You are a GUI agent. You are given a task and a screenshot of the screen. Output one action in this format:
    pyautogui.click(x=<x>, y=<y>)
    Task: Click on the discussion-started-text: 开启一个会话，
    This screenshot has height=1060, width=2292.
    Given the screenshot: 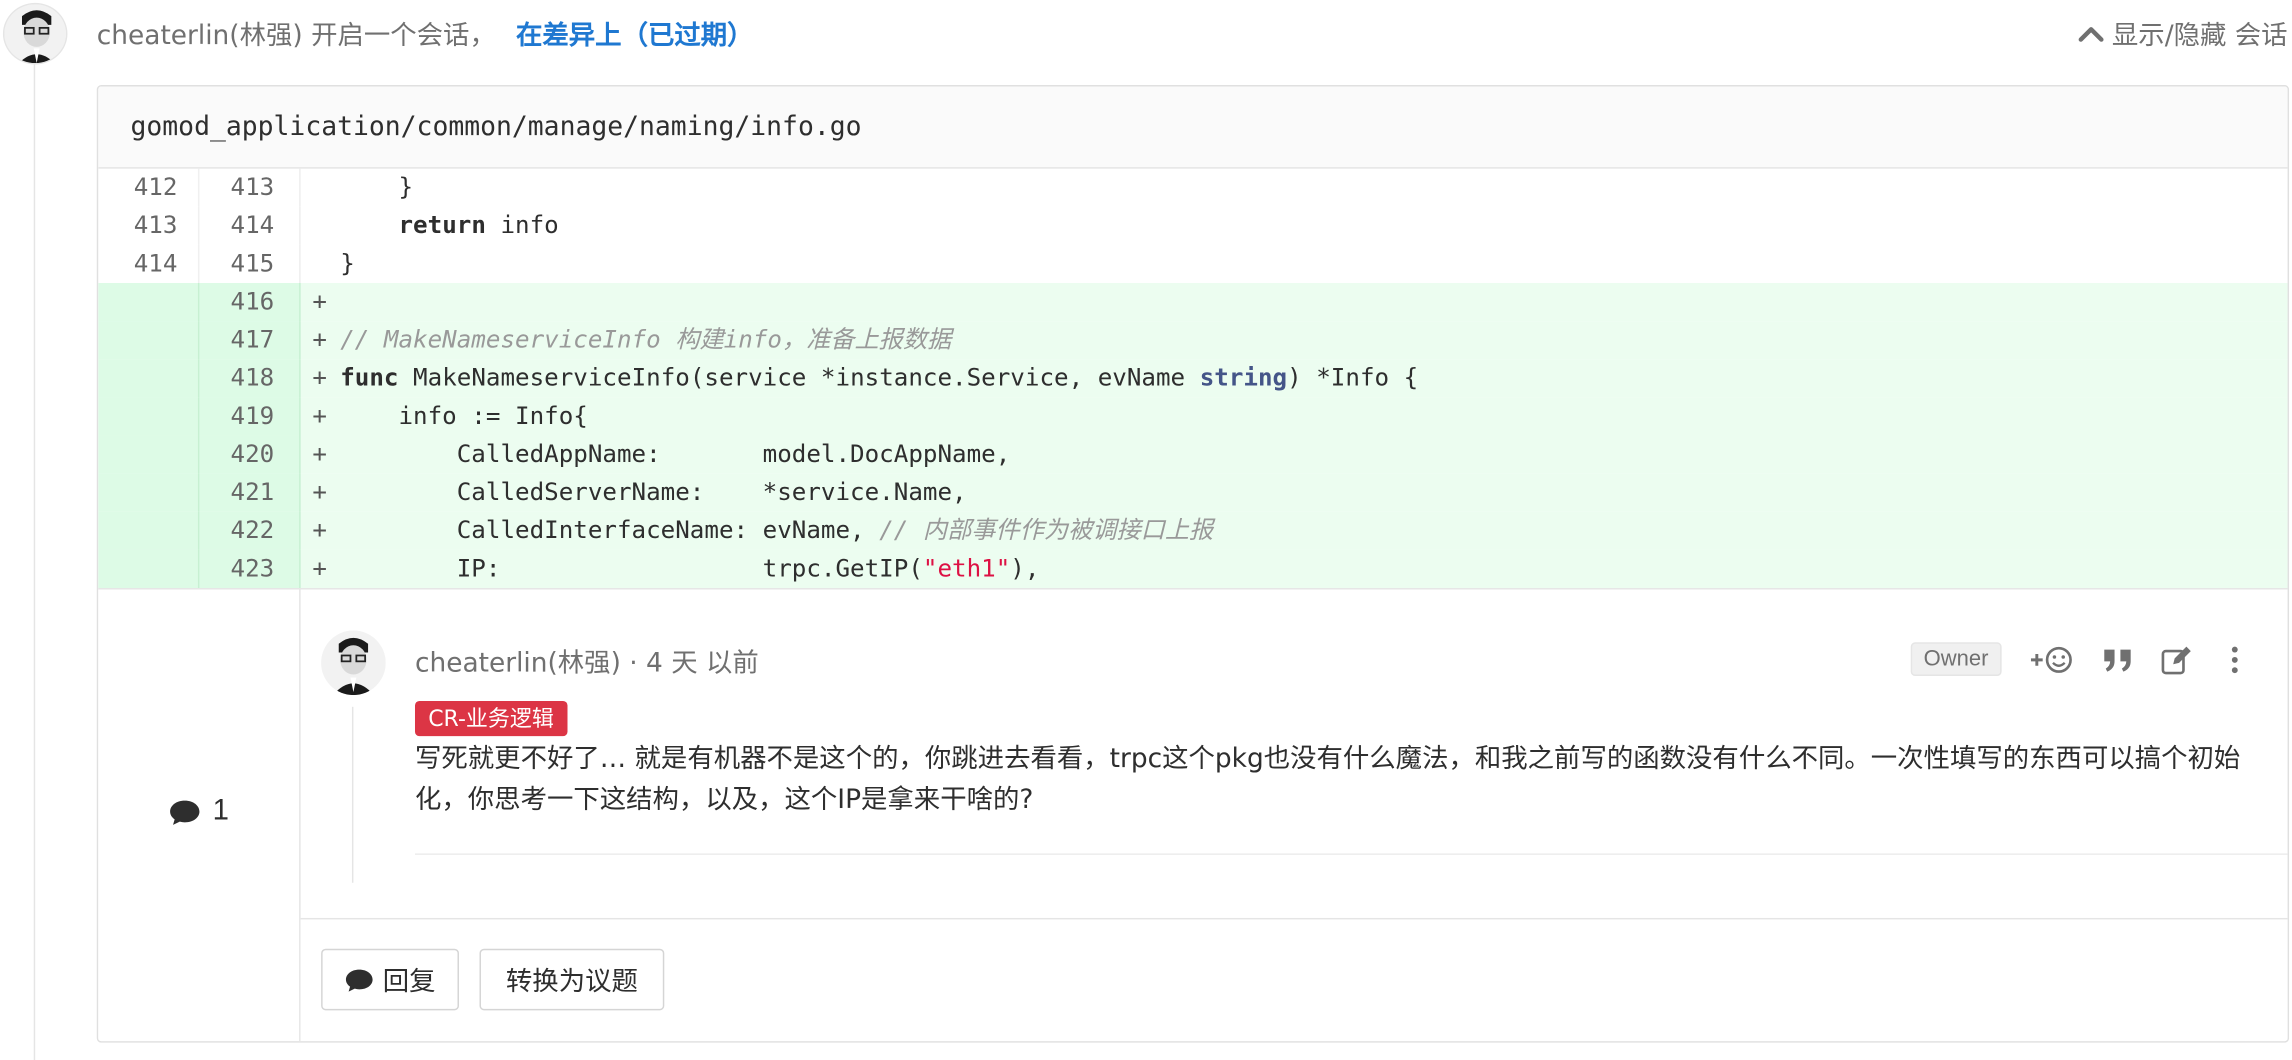 What is the action you would take?
    pyautogui.click(x=403, y=36)
    